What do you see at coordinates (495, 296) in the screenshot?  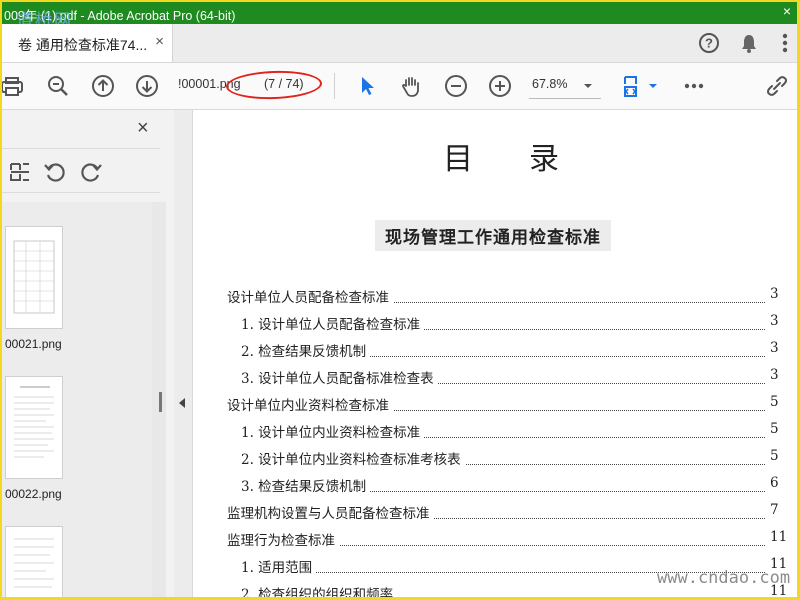 I see `toc-entry: 设计单位人员配备检查标准 3` at bounding box center [495, 296].